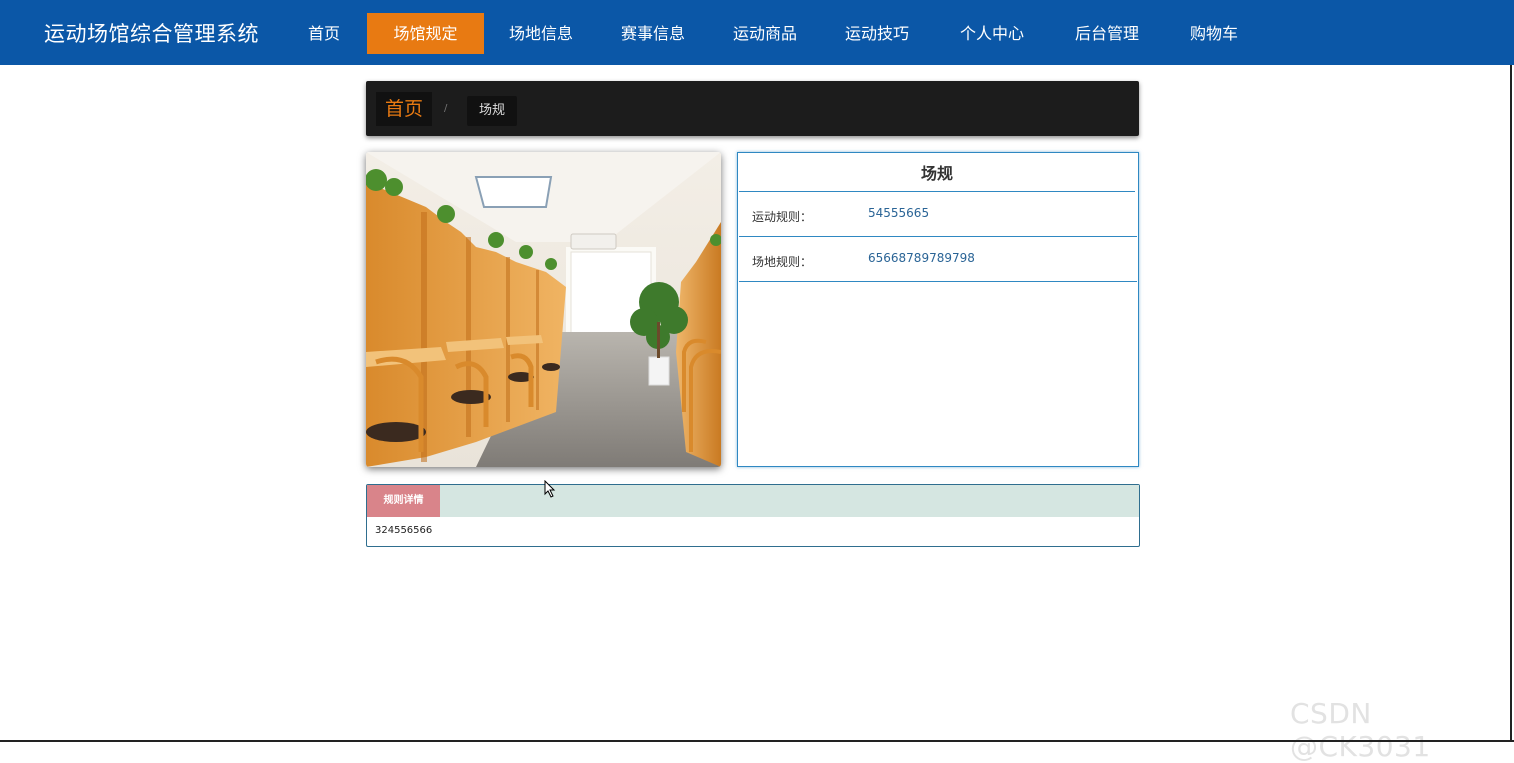 The width and height of the screenshot is (1514, 763). I want to click on rule-detail-panel: 规则详情 324556566, so click(753, 515).